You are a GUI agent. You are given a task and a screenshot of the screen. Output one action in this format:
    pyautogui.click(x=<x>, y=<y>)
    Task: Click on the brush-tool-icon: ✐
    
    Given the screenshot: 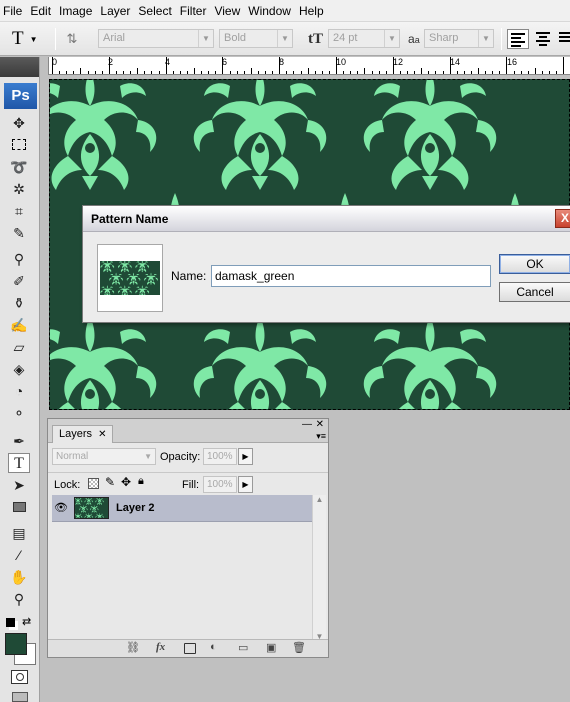 What is the action you would take?
    pyautogui.click(x=19, y=281)
    